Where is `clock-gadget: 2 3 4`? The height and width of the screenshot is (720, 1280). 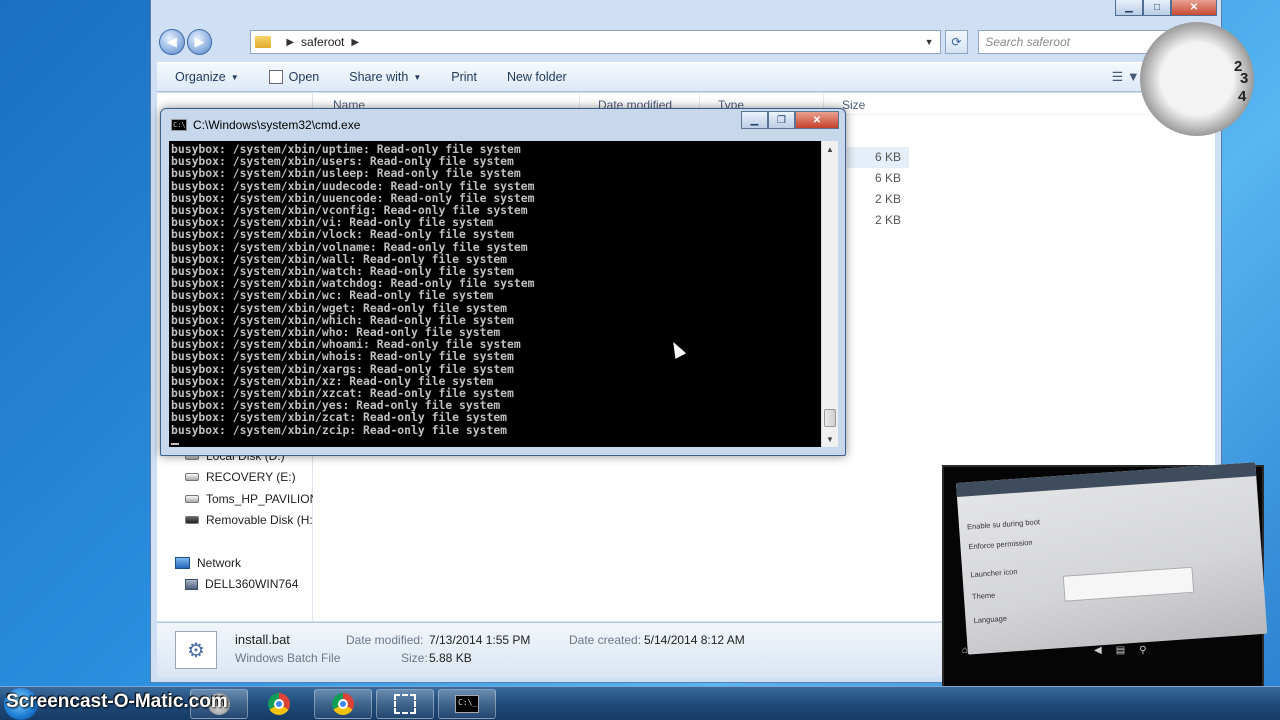
clock-gadget: 2 3 4 is located at coordinates (1197, 79).